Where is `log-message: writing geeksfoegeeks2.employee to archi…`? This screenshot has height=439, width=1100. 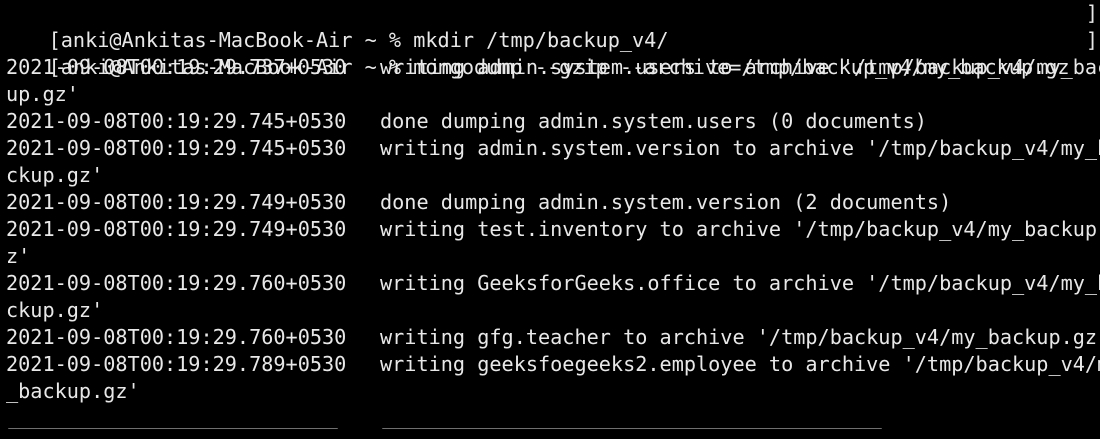
log-message: writing geeksfoegeeks2.employee to archi… is located at coordinates (740, 364).